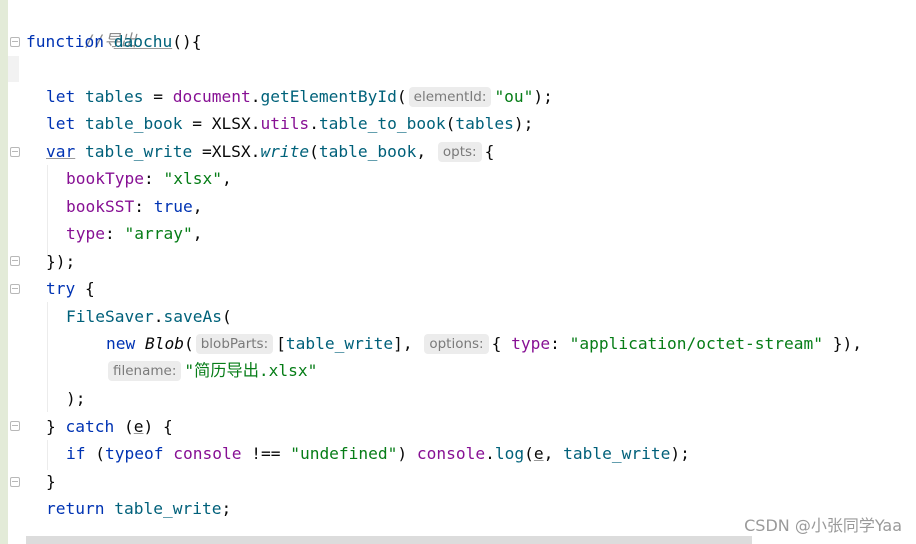 This screenshot has height=544, width=916. Describe the element at coordinates (134, 453) in the screenshot. I see `keyword-typeof: typeof` at that location.